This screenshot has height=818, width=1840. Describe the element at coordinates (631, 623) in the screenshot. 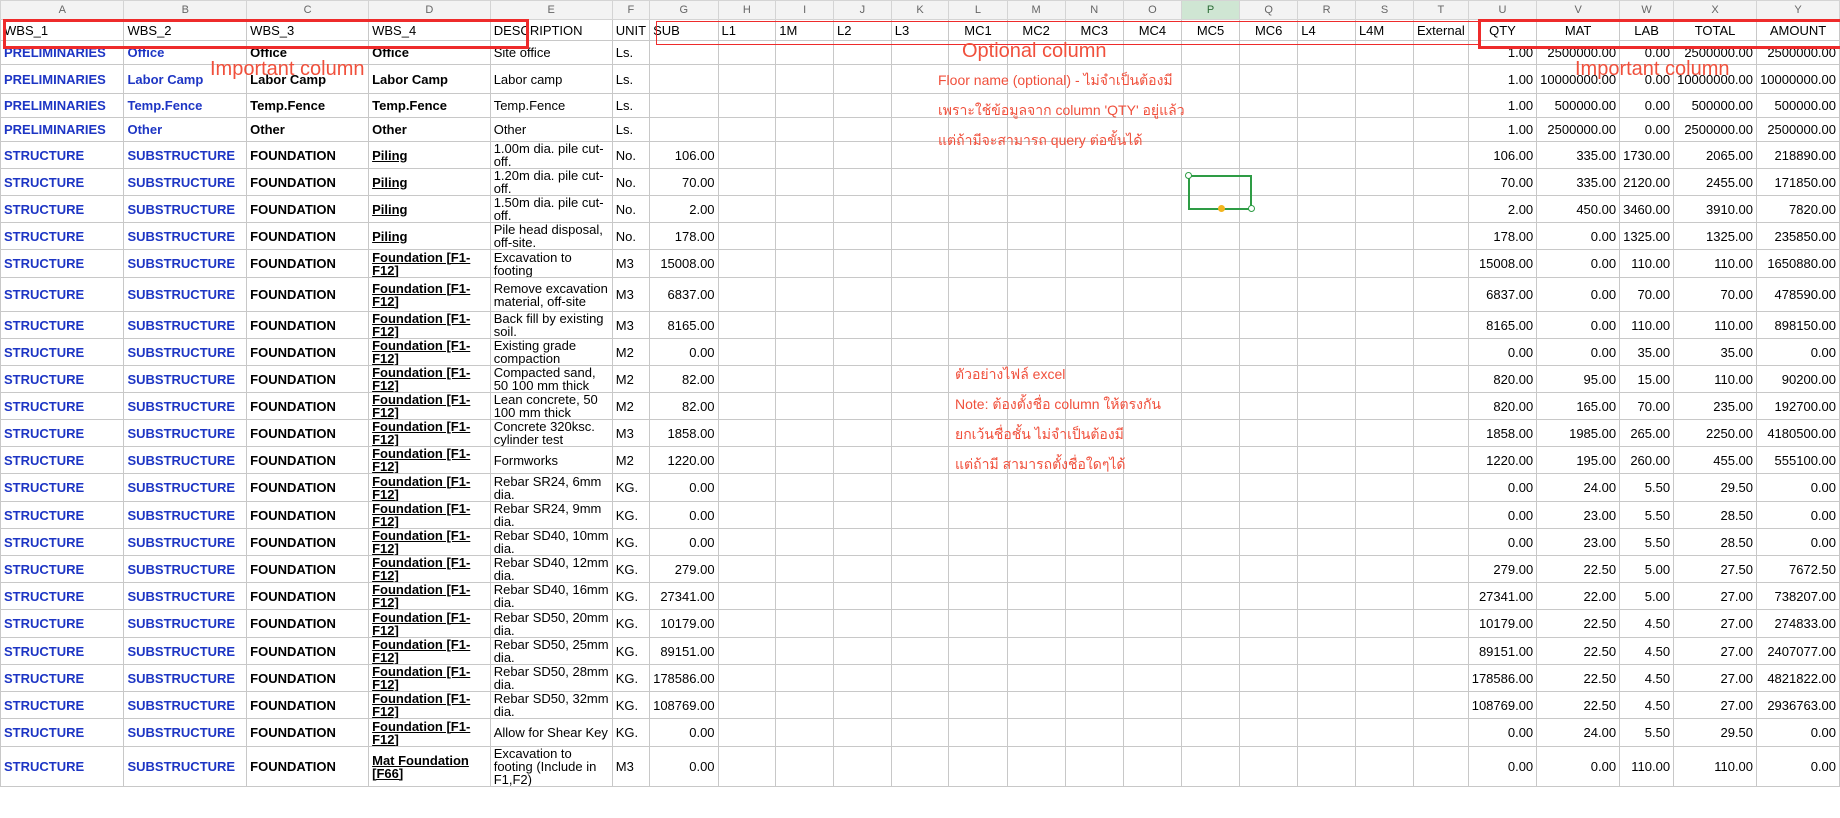

I see `cell-unit: KG.` at that location.